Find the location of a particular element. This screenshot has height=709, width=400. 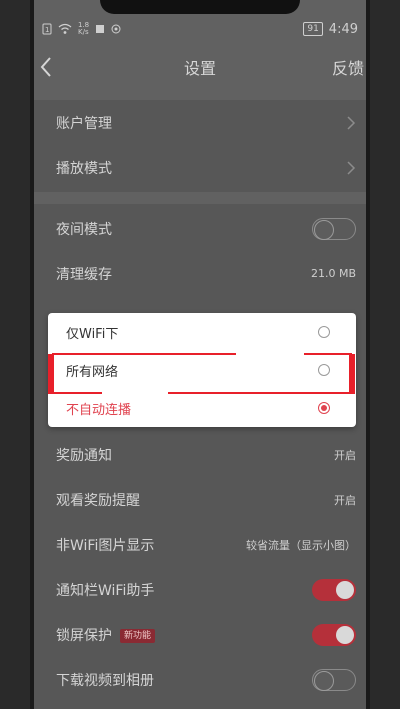

row-clear-cache: 清理缓存 21.0 MB is located at coordinates (200, 273).